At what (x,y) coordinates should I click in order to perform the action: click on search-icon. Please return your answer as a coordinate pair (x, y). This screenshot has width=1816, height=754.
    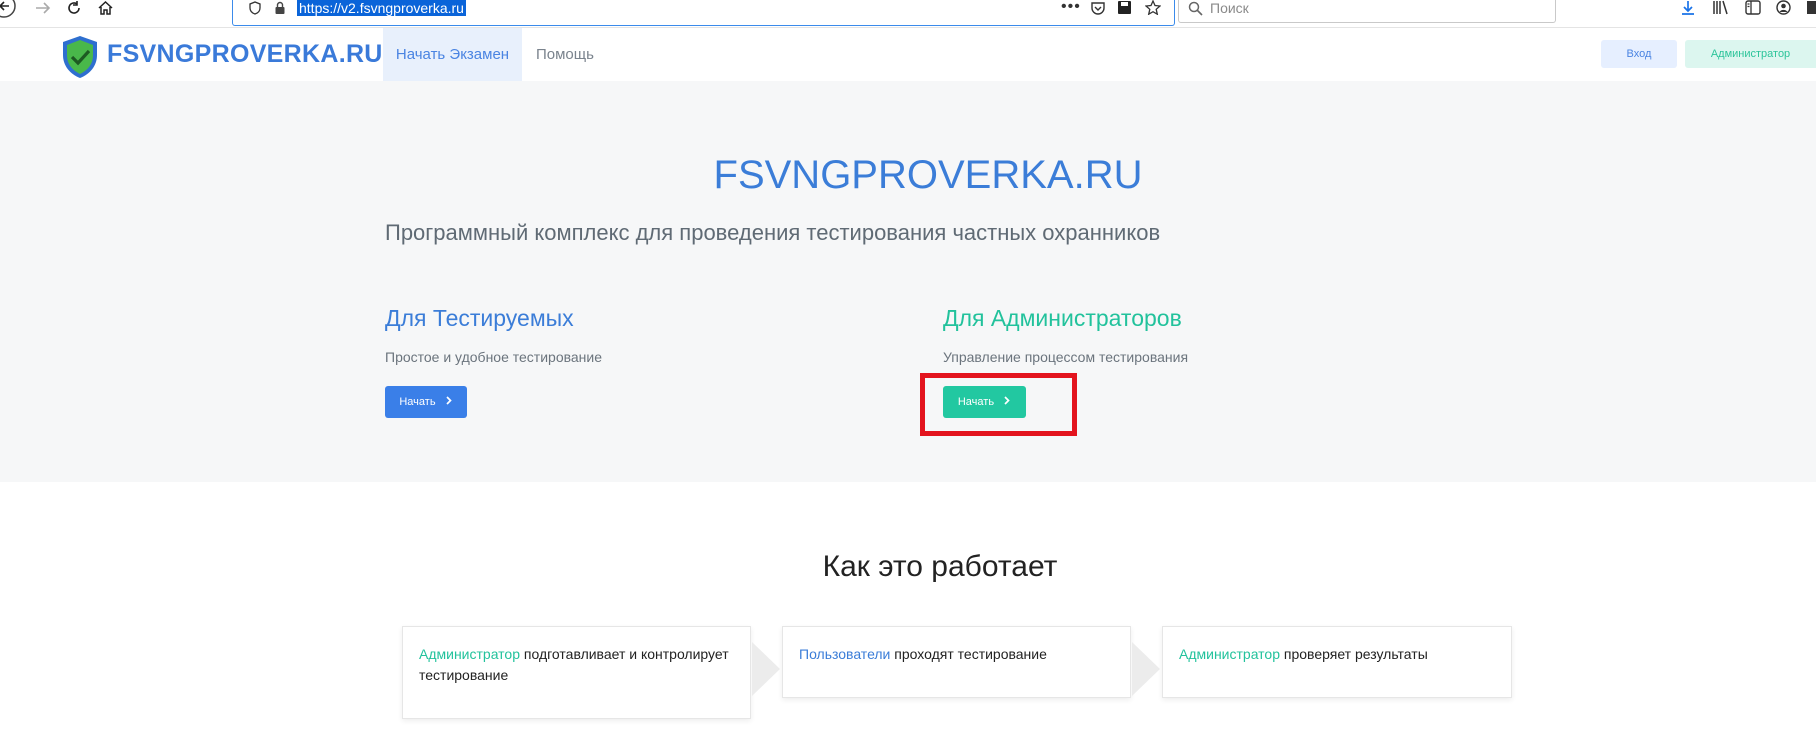
    Looking at the image, I should click on (1195, 8).